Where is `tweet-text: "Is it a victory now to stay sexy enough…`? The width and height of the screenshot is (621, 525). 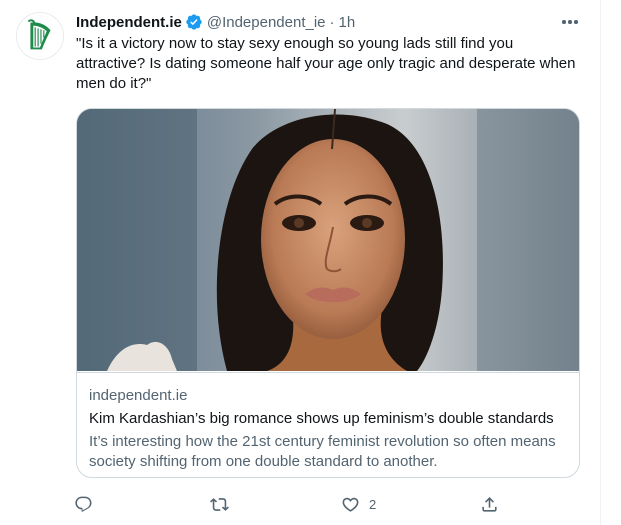 tweet-text: "Is it a victory now to stay sexy enough… is located at coordinates (326, 63).